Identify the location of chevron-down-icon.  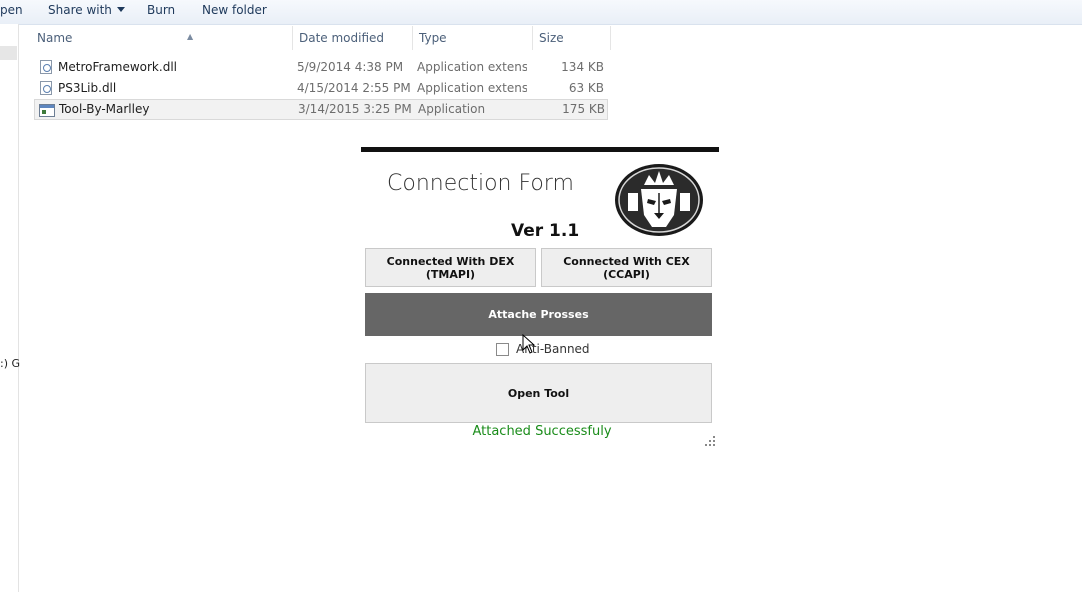
(120, 9).